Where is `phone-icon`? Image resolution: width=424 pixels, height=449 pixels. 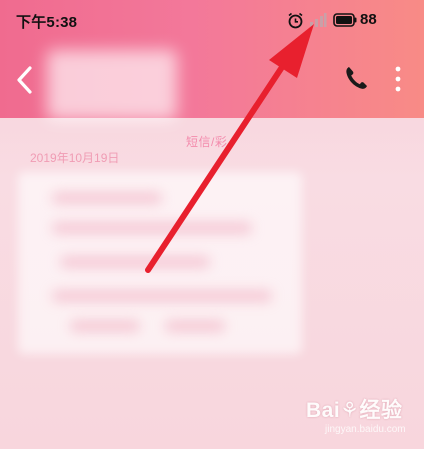
phone-icon is located at coordinates (356, 78).